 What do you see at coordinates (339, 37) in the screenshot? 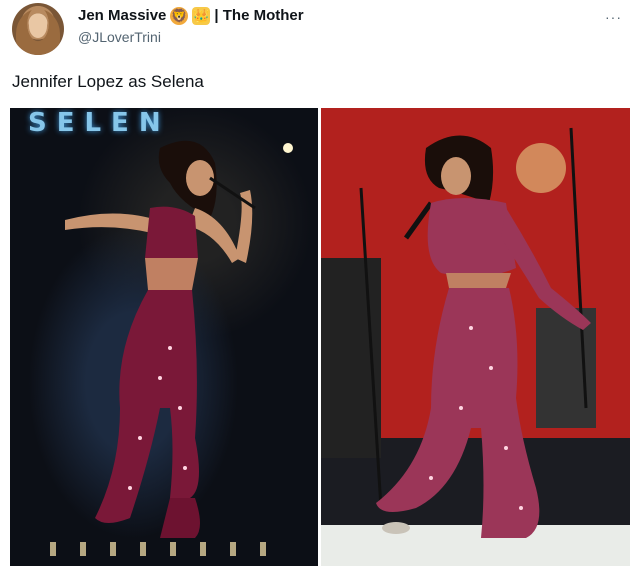
I see `user-handle: @JLoverTrini` at bounding box center [339, 37].